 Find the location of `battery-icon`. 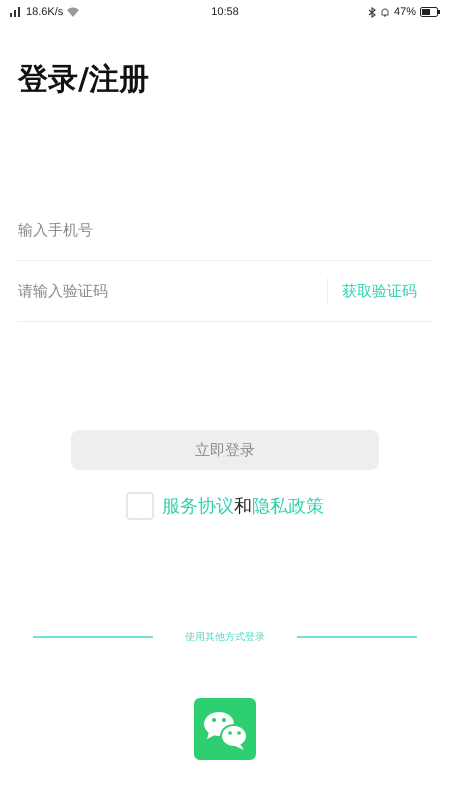

battery-icon is located at coordinates (430, 12).